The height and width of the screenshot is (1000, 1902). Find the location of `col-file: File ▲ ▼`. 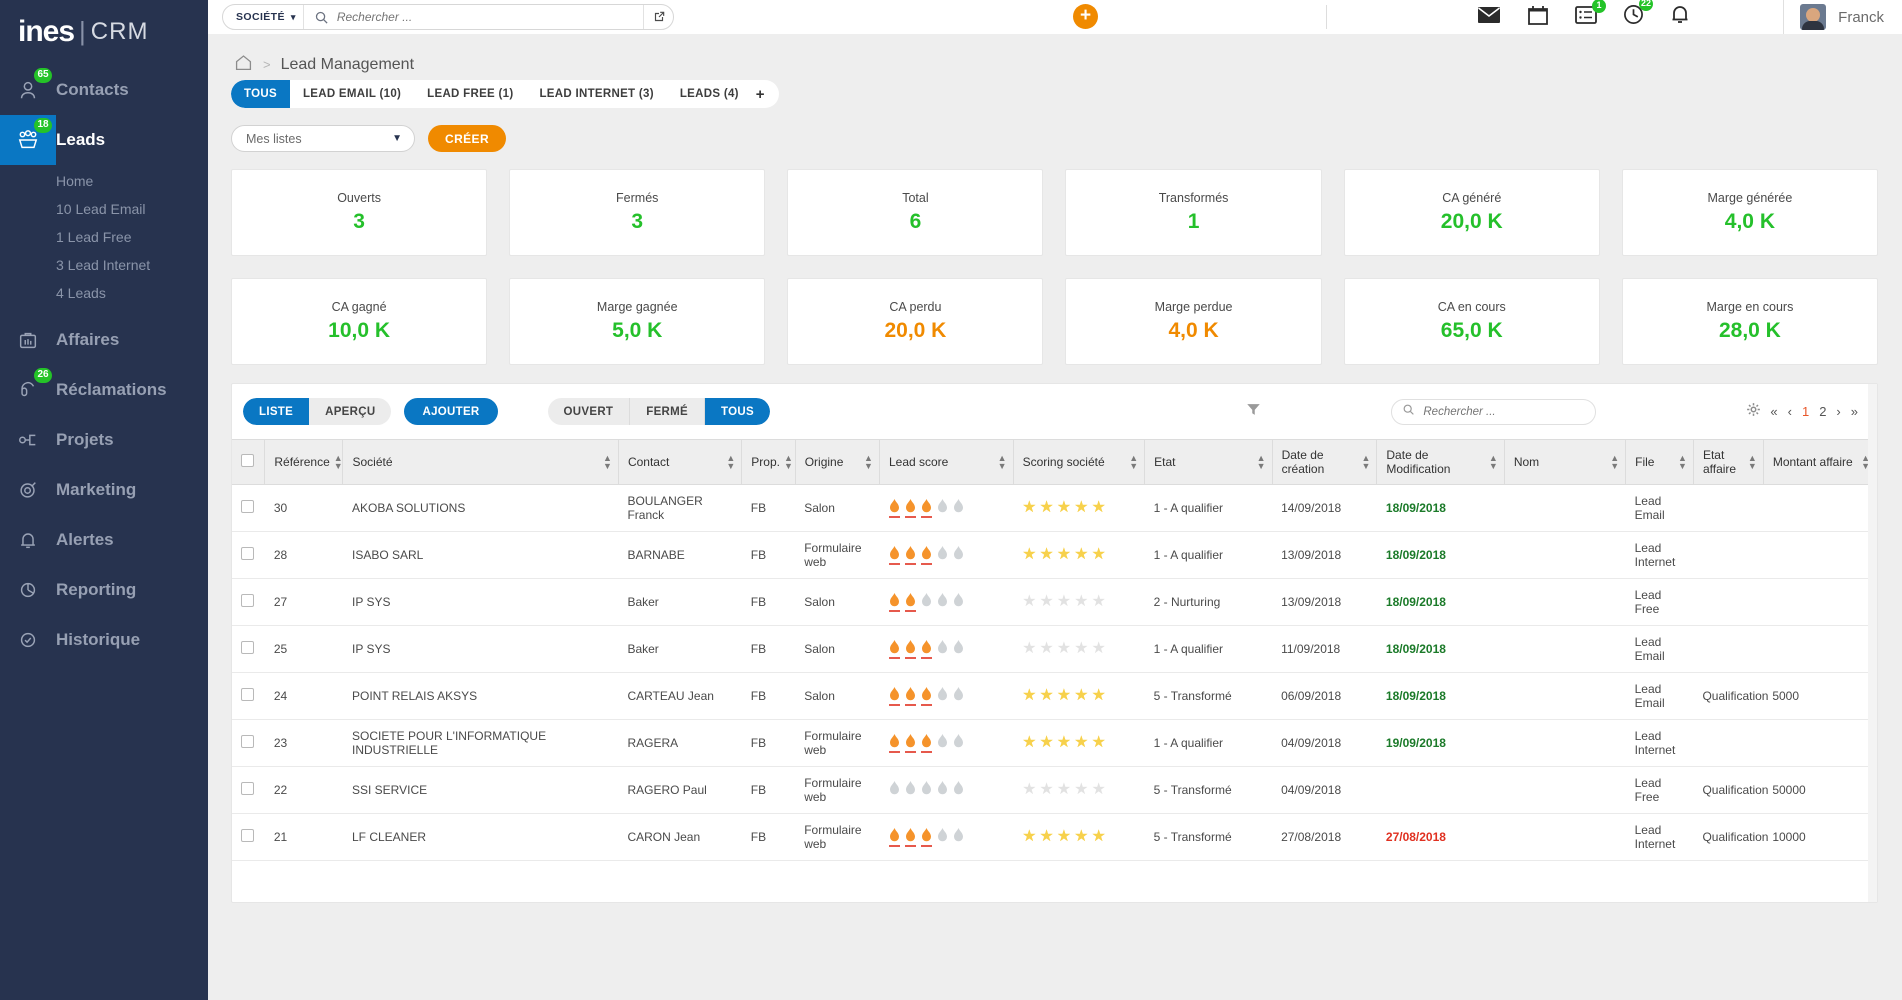

col-file: File ▲ ▼ is located at coordinates (1659, 462).